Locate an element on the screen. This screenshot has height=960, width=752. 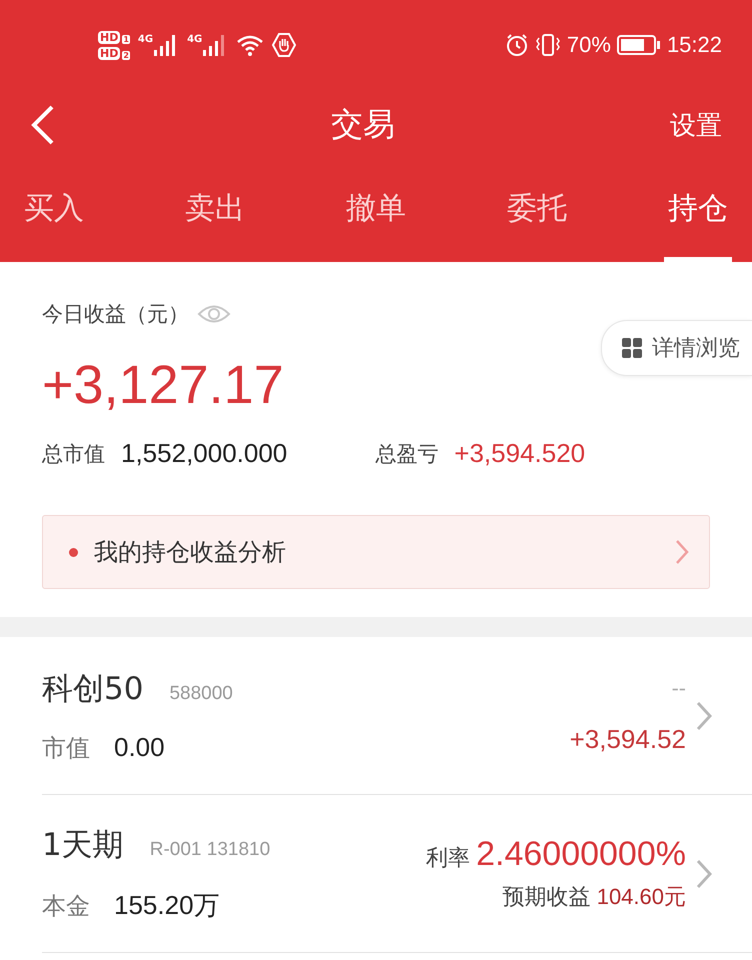
today-income-label: 今日收益（元） is located at coordinates (115, 314).